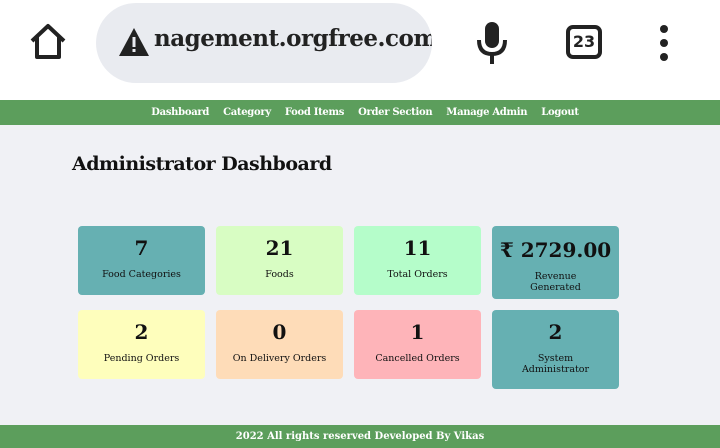 The image size is (720, 448). Describe the element at coordinates (664, 43) in the screenshot. I see `more-options-icon` at that location.